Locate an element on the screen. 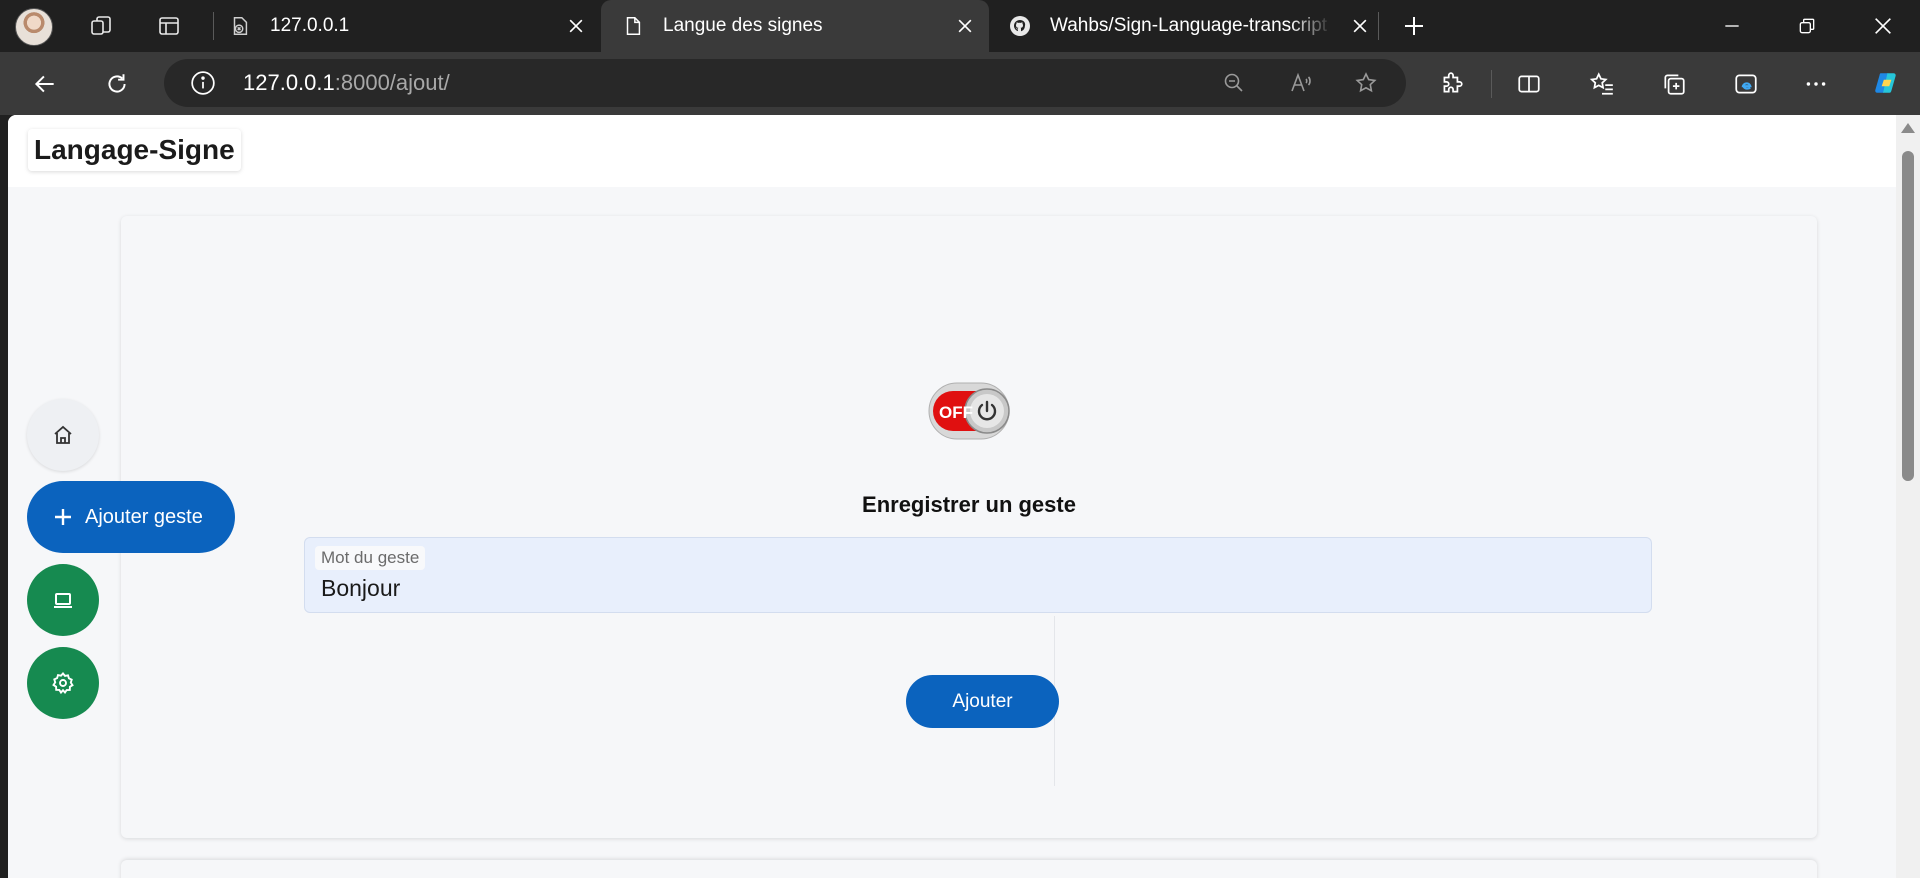 The width and height of the screenshot is (1920, 878). second-card is located at coordinates (969, 869).